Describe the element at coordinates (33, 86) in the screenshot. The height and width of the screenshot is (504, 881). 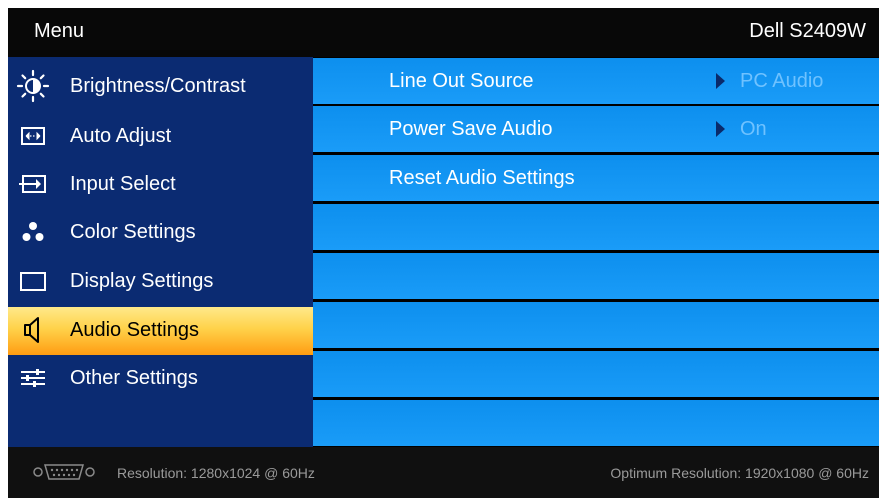
I see `brightness-icon` at that location.